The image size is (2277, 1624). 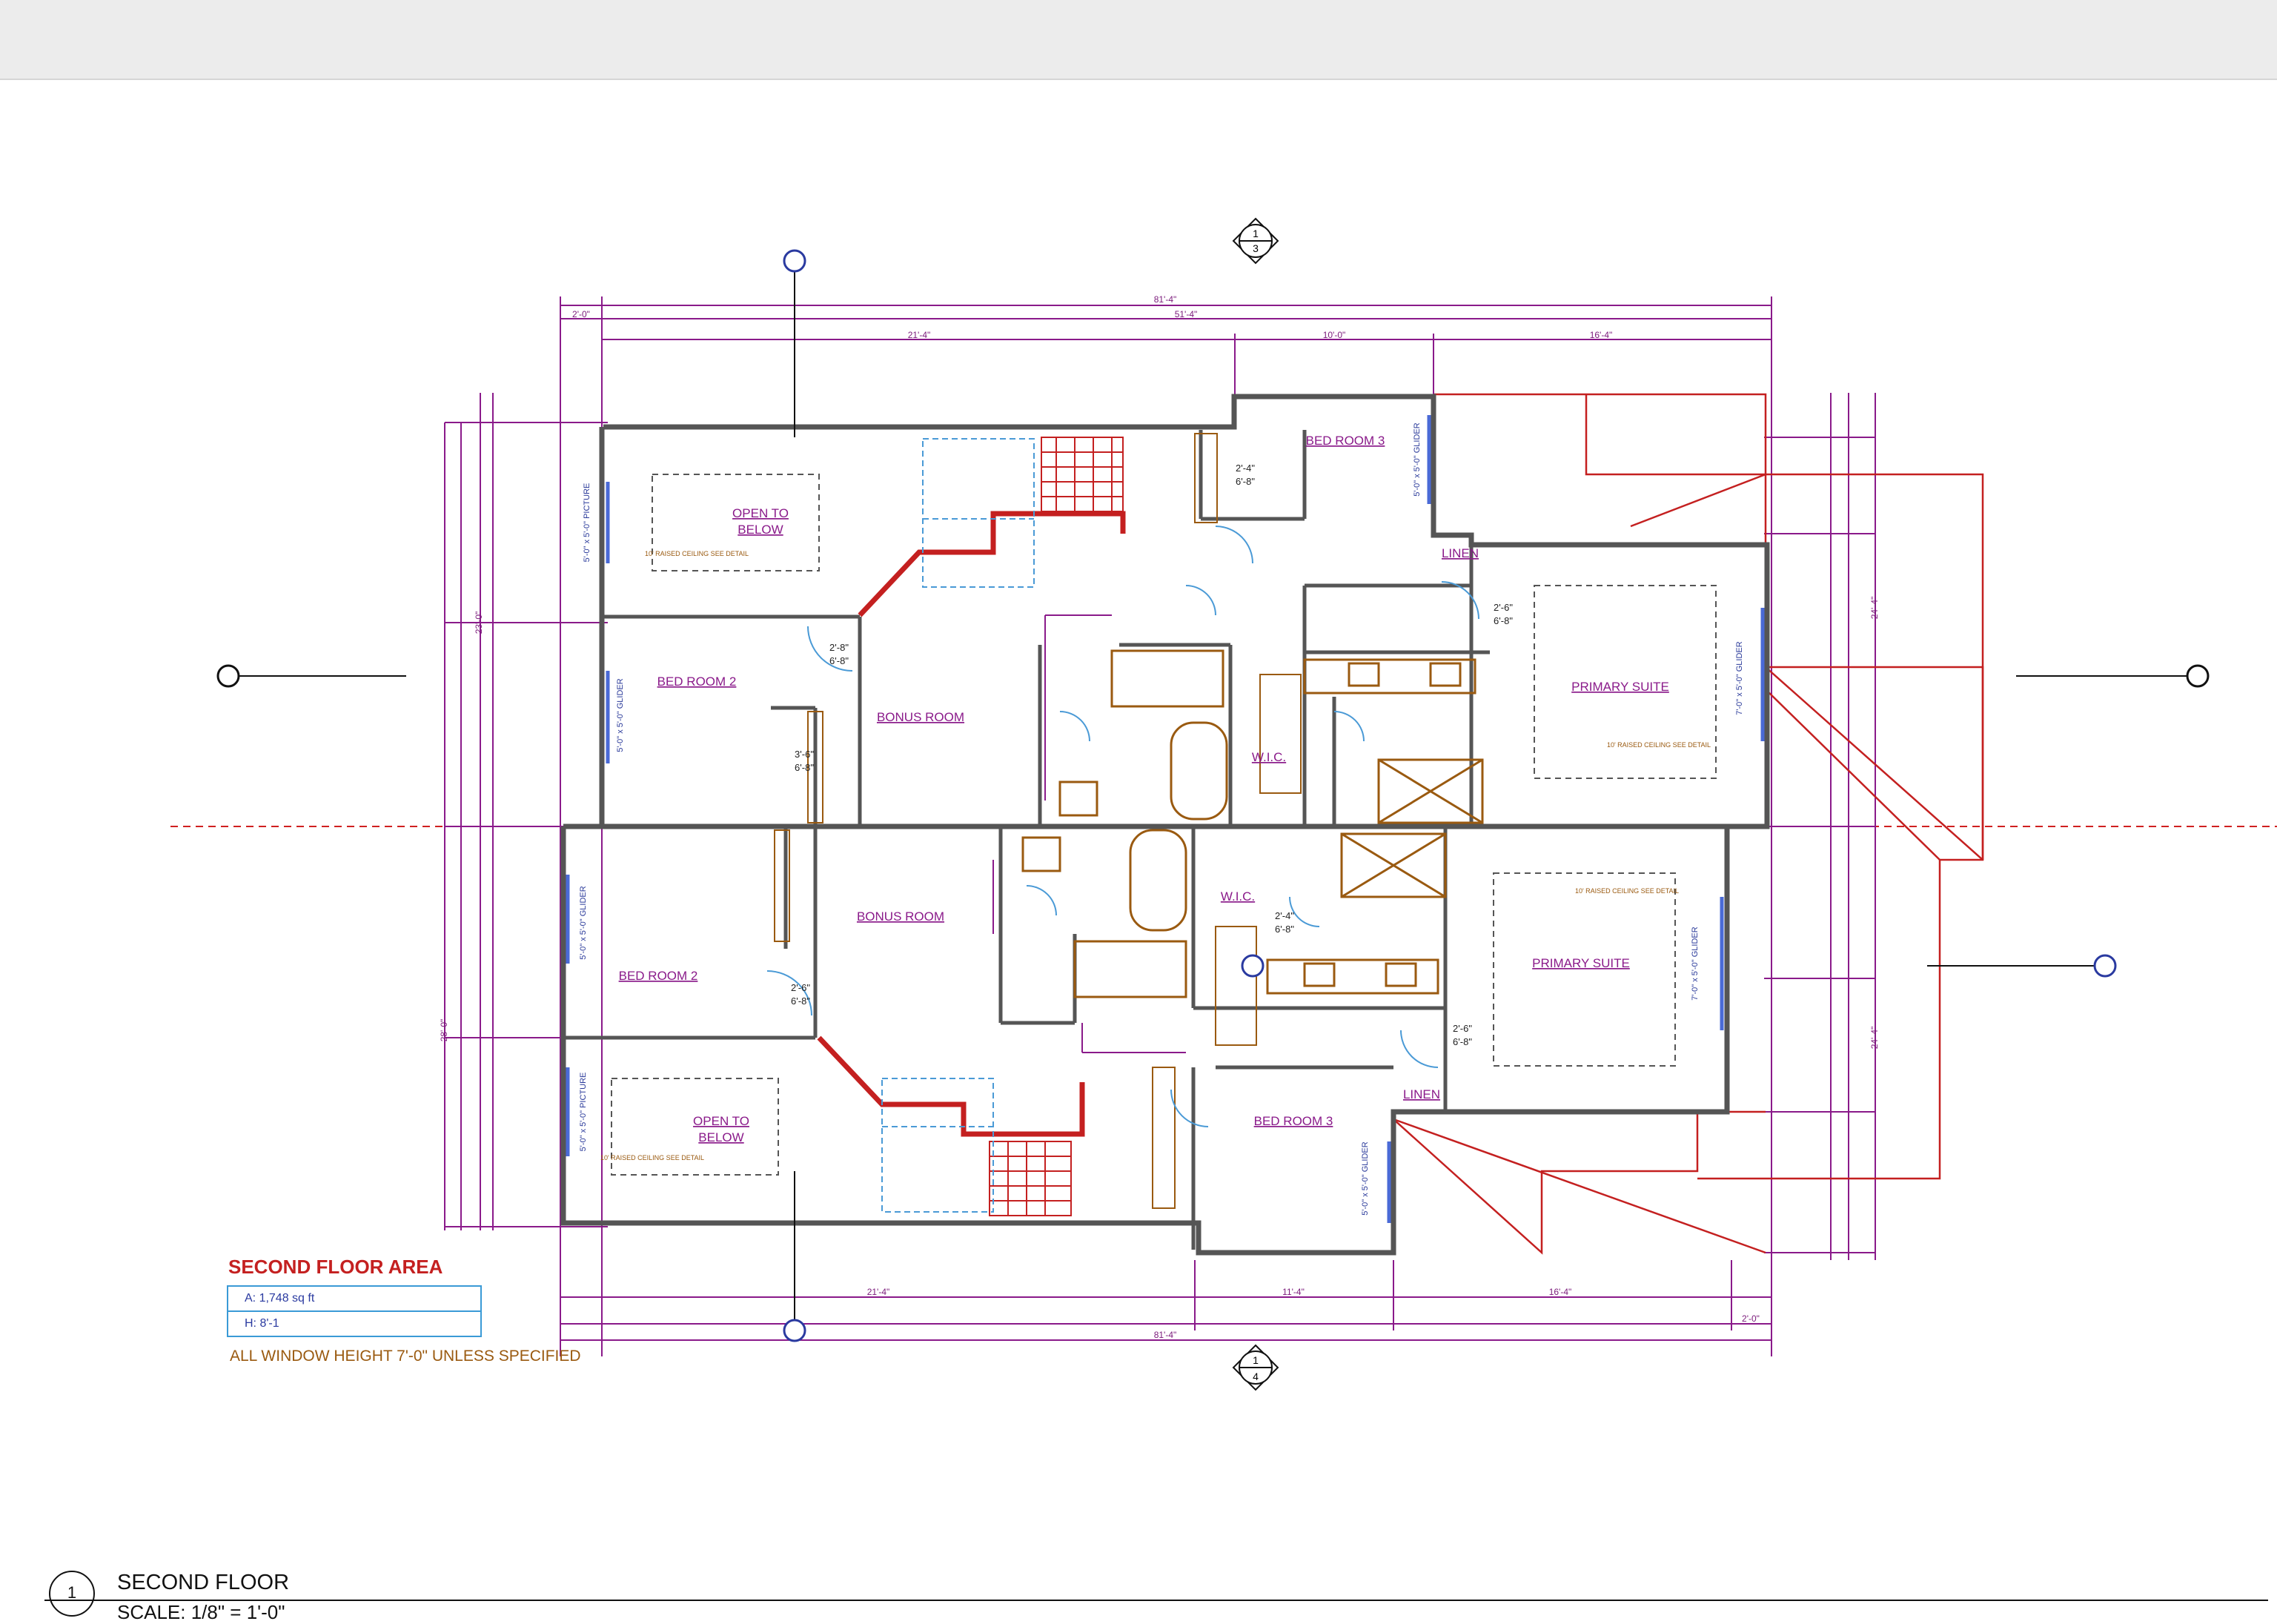 What do you see at coordinates (920, 335) in the screenshot?
I see `dim-top-seg1: 21'-4"` at bounding box center [920, 335].